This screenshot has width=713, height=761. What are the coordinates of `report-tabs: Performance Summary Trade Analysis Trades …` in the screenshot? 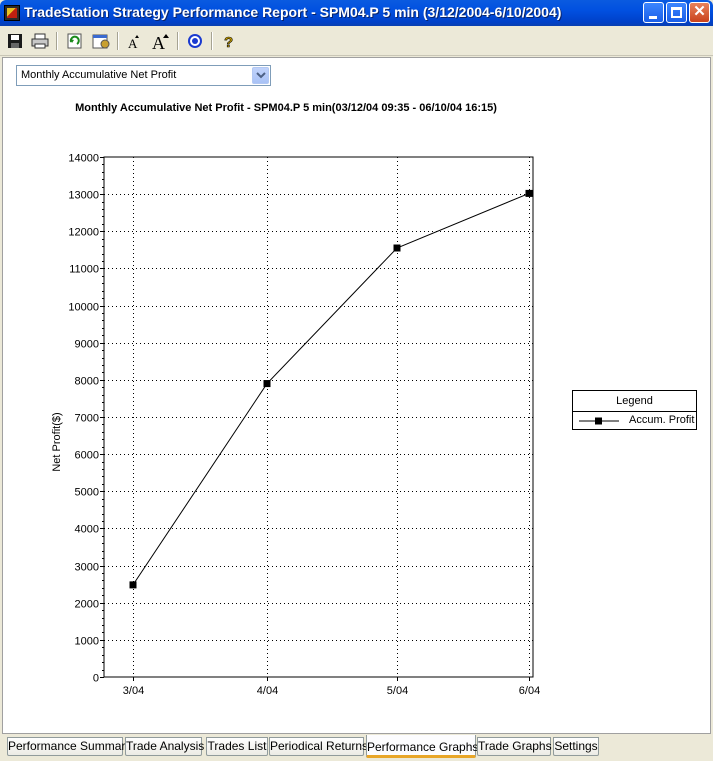 It's located at (356, 747).